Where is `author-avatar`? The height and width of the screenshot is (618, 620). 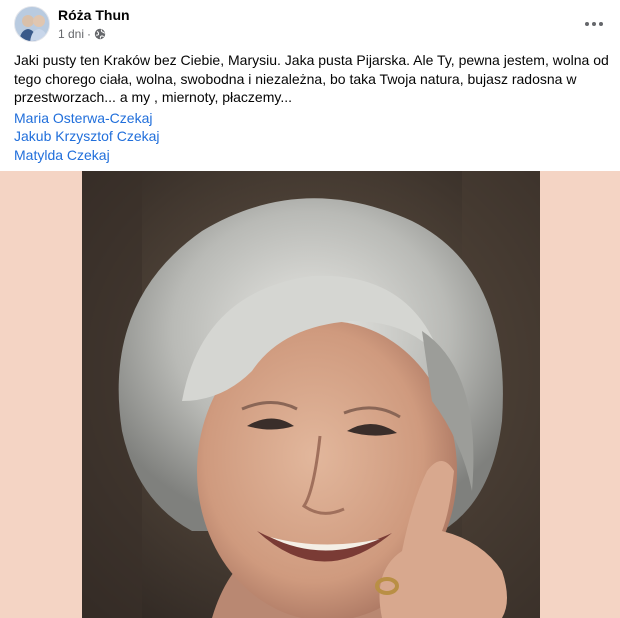
author-avatar is located at coordinates (32, 24).